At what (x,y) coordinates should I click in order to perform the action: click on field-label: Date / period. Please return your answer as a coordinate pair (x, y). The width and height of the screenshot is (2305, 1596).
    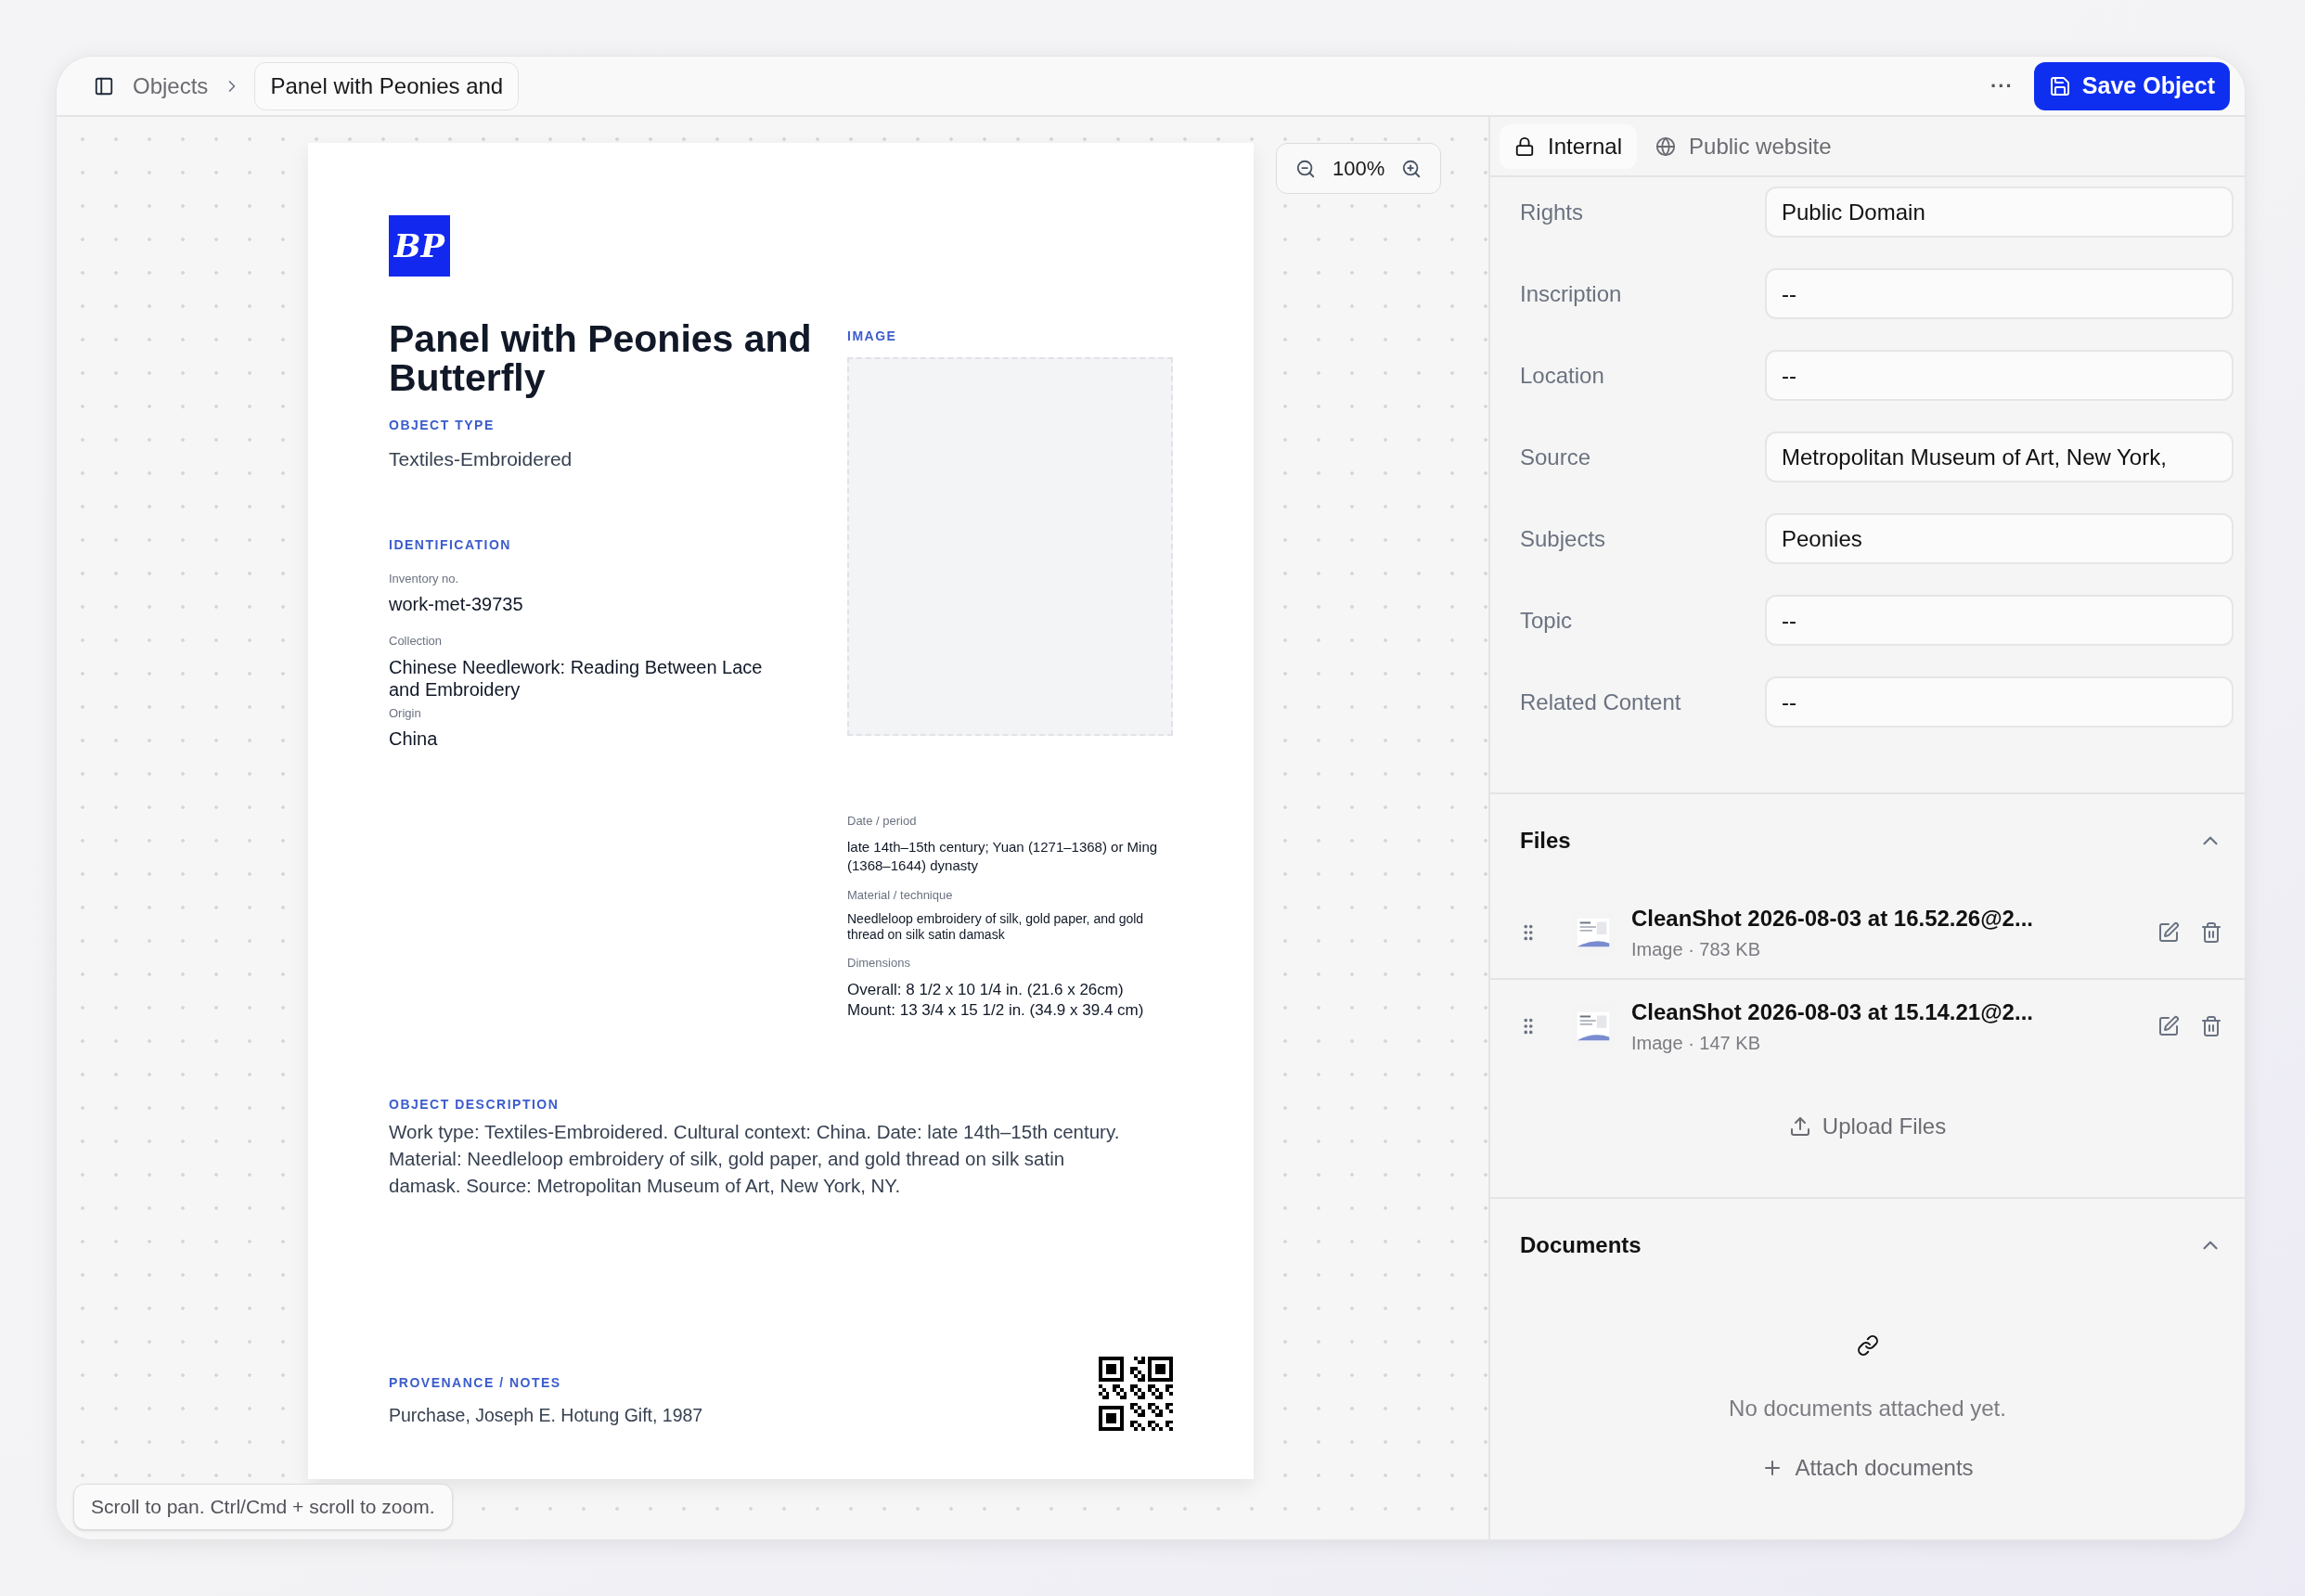
    Looking at the image, I should click on (882, 822).